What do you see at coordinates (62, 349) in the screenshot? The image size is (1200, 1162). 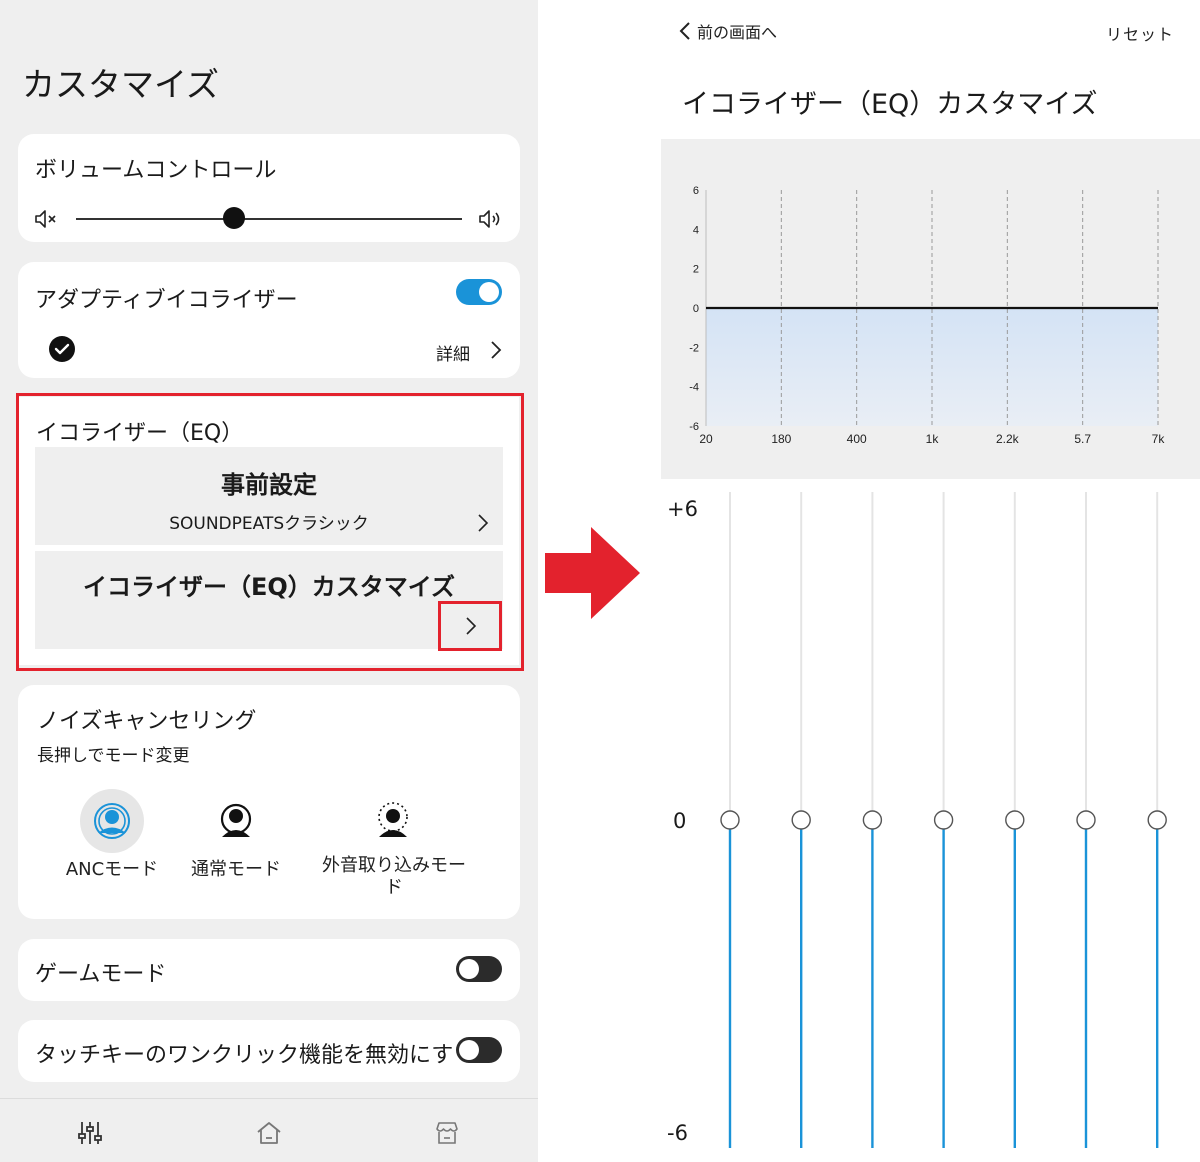 I see `check-icon` at bounding box center [62, 349].